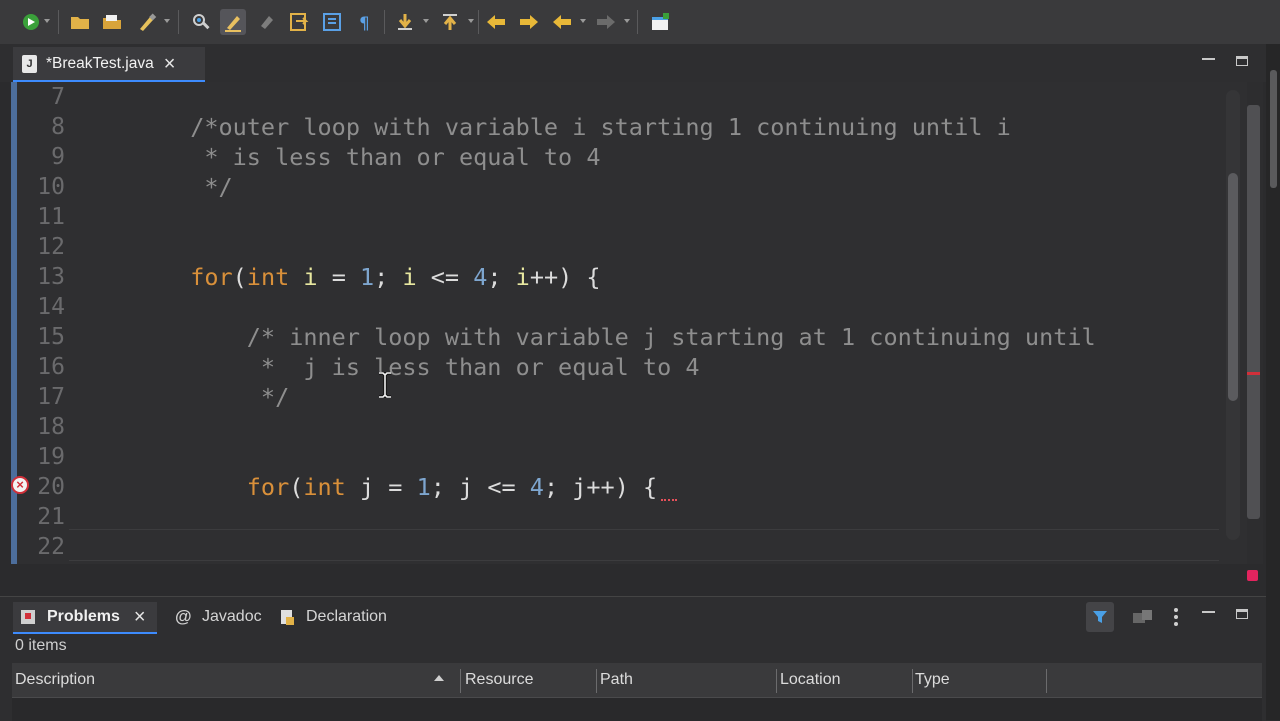  What do you see at coordinates (637, 680) in the screenshot?
I see `problems-table-header: Description Resource Path Location Type` at bounding box center [637, 680].